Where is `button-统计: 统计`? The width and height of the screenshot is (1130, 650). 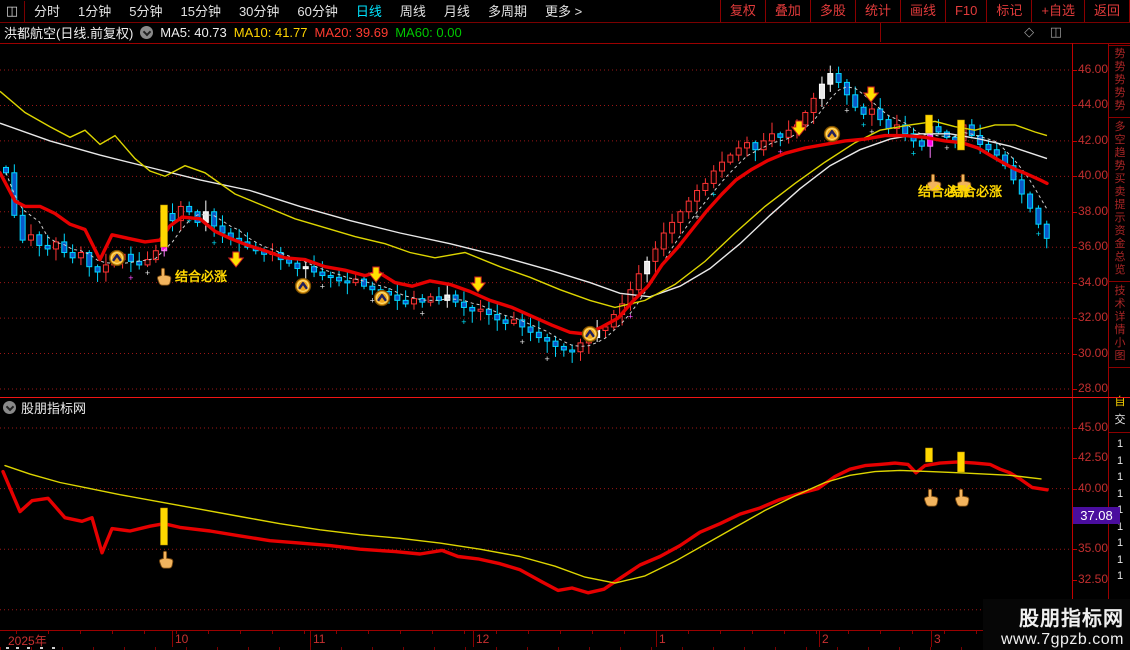
button-统计: 统计 is located at coordinates (878, 11).